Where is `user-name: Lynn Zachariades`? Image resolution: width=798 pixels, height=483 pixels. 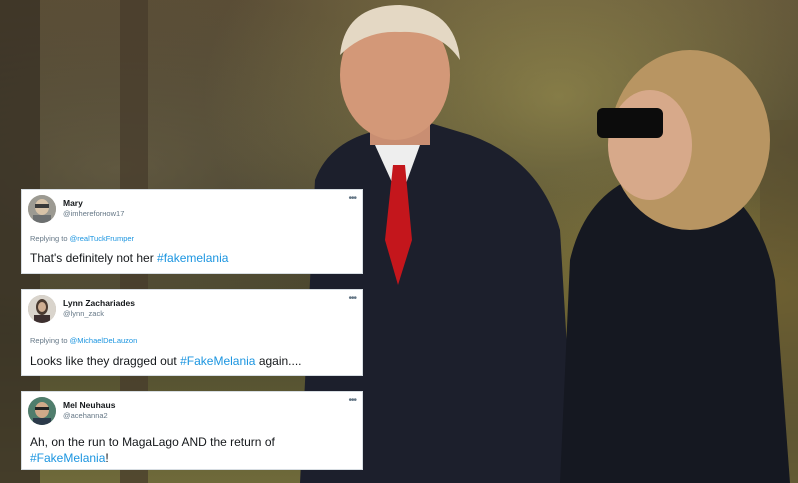
user-name: Lynn Zachariades is located at coordinates (99, 303).